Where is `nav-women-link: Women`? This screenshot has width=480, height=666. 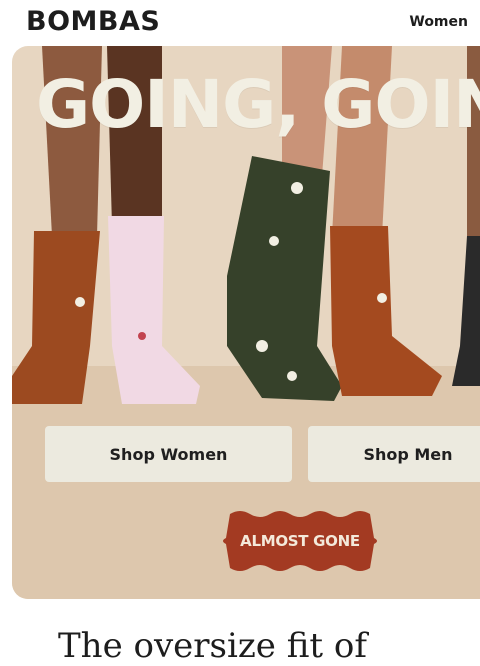 nav-women-link: Women is located at coordinates (438, 22).